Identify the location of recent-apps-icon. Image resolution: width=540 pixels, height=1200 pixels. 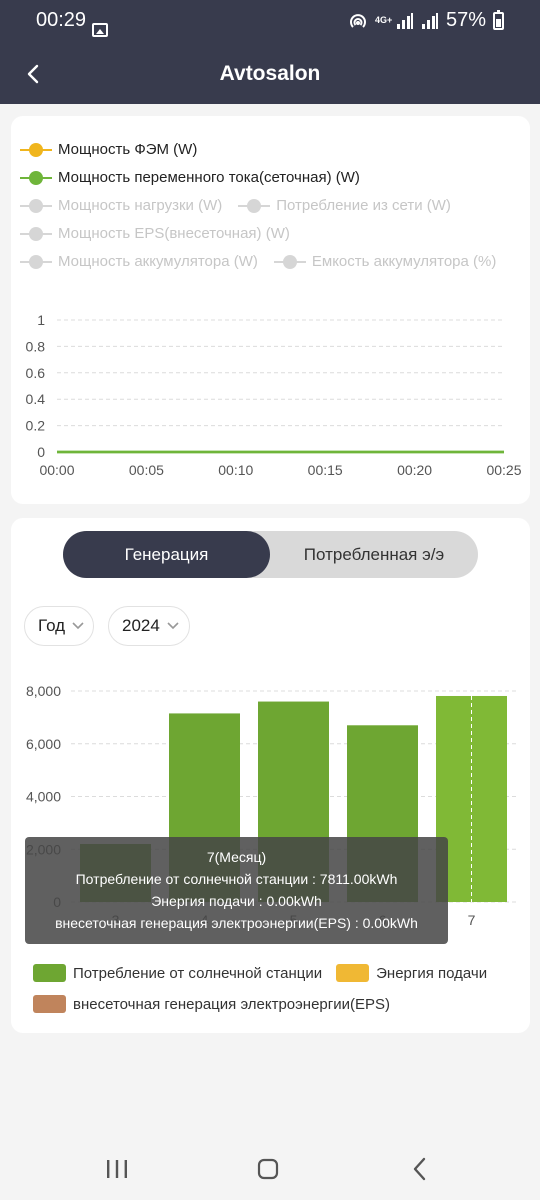
(117, 1169).